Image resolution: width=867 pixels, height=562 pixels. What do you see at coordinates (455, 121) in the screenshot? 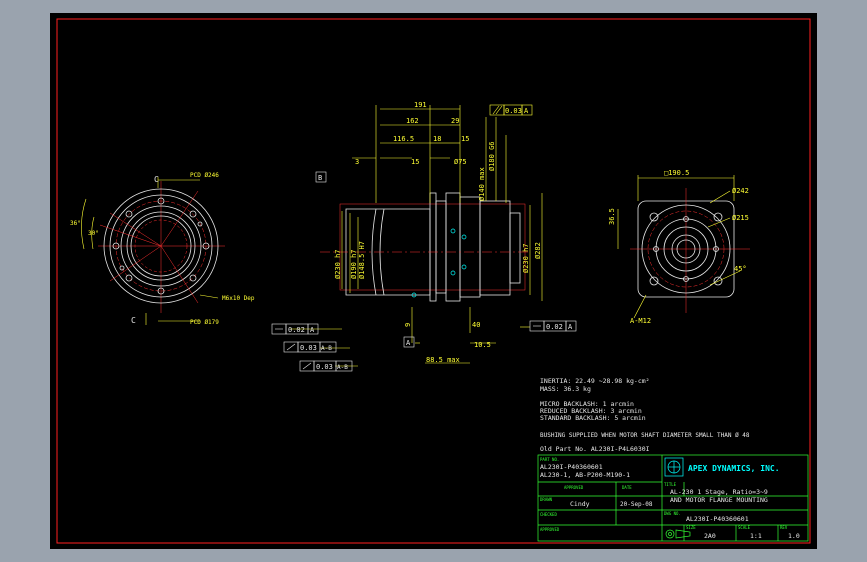
I see `dim-29: 29` at bounding box center [455, 121].